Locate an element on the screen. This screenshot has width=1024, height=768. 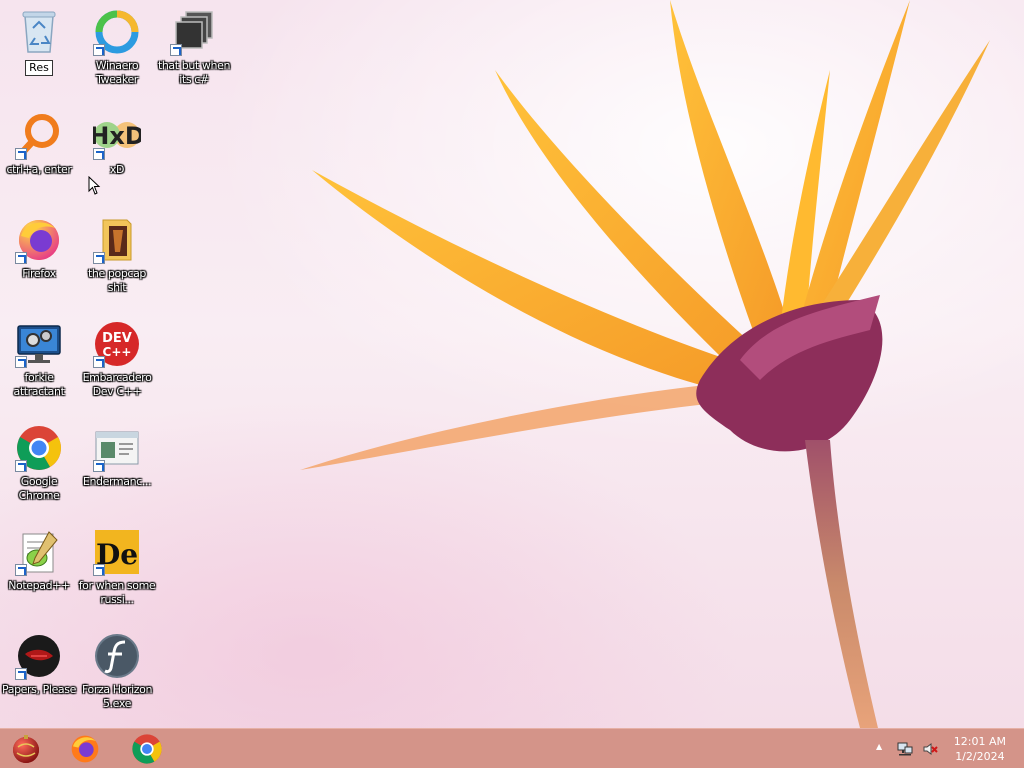
desktop-icon-papers-please: Papers, Please is located at coordinates (39, 664).